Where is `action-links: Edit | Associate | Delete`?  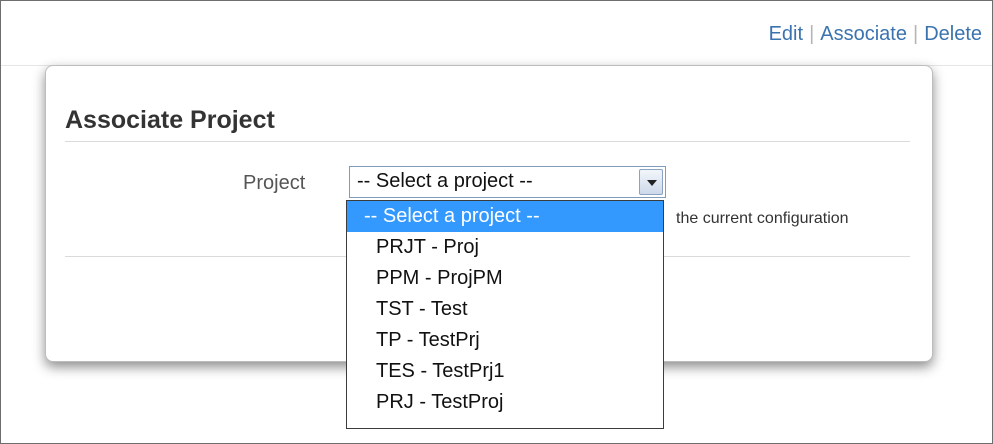 action-links: Edit | Associate | Delete is located at coordinates (875, 34).